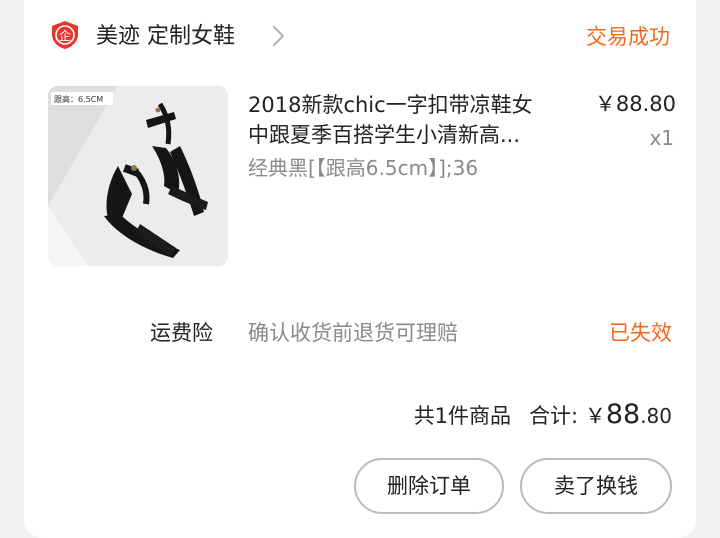  What do you see at coordinates (554, 416) in the screenshot?
I see `total-label: 合计:` at bounding box center [554, 416].